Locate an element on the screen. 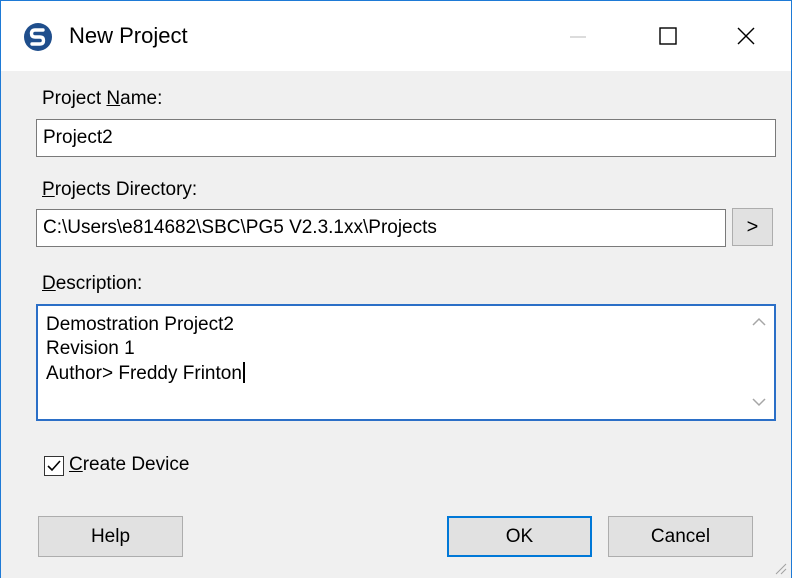 This screenshot has width=794, height=578. saia-pg5-app-icon is located at coordinates (38, 37).